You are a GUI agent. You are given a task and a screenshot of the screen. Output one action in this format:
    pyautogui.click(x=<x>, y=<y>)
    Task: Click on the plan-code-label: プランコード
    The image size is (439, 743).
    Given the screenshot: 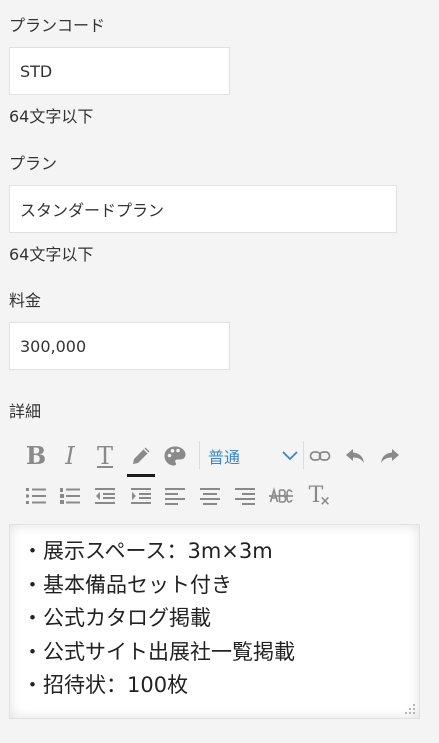 What is the action you would take?
    pyautogui.click(x=57, y=25)
    